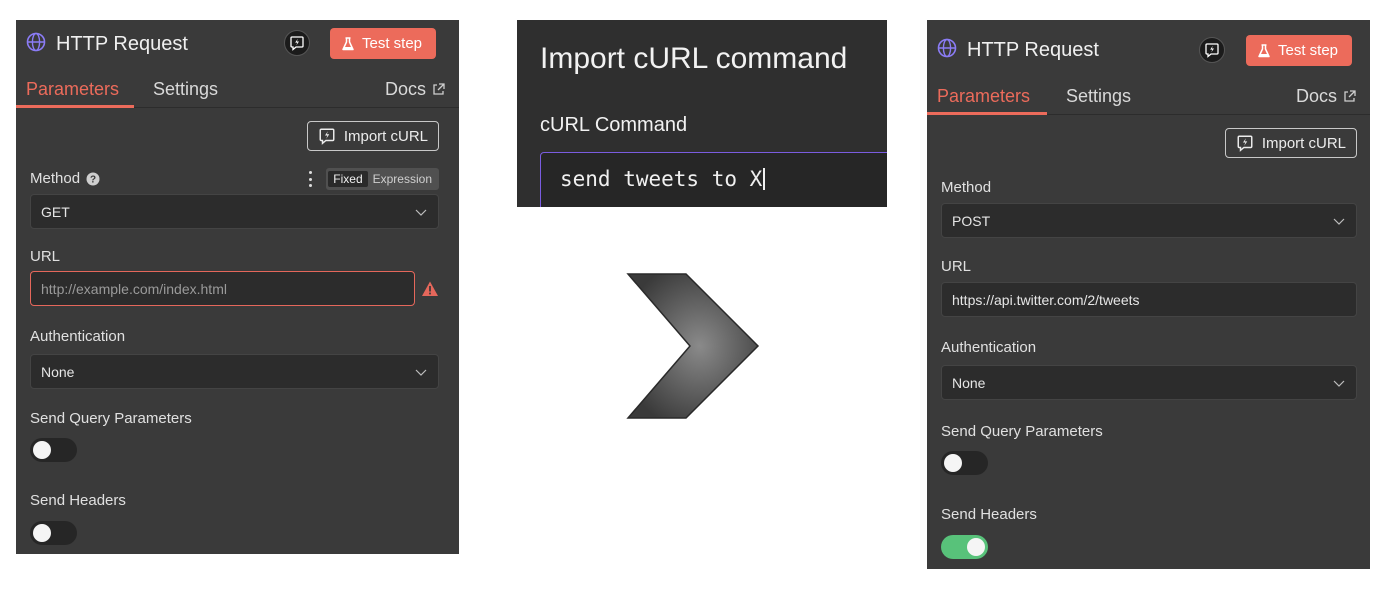 This screenshot has width=1384, height=608. What do you see at coordinates (1149, 220) in the screenshot?
I see `method-select: POST` at bounding box center [1149, 220].